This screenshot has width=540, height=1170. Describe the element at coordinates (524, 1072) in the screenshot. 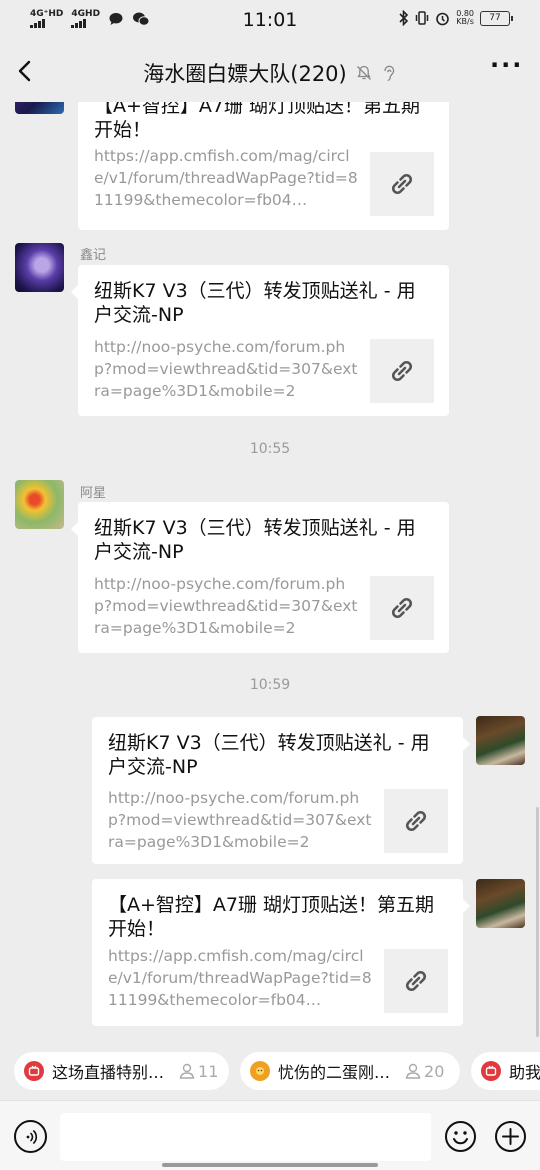

I see `chip-title: 助我` at that location.